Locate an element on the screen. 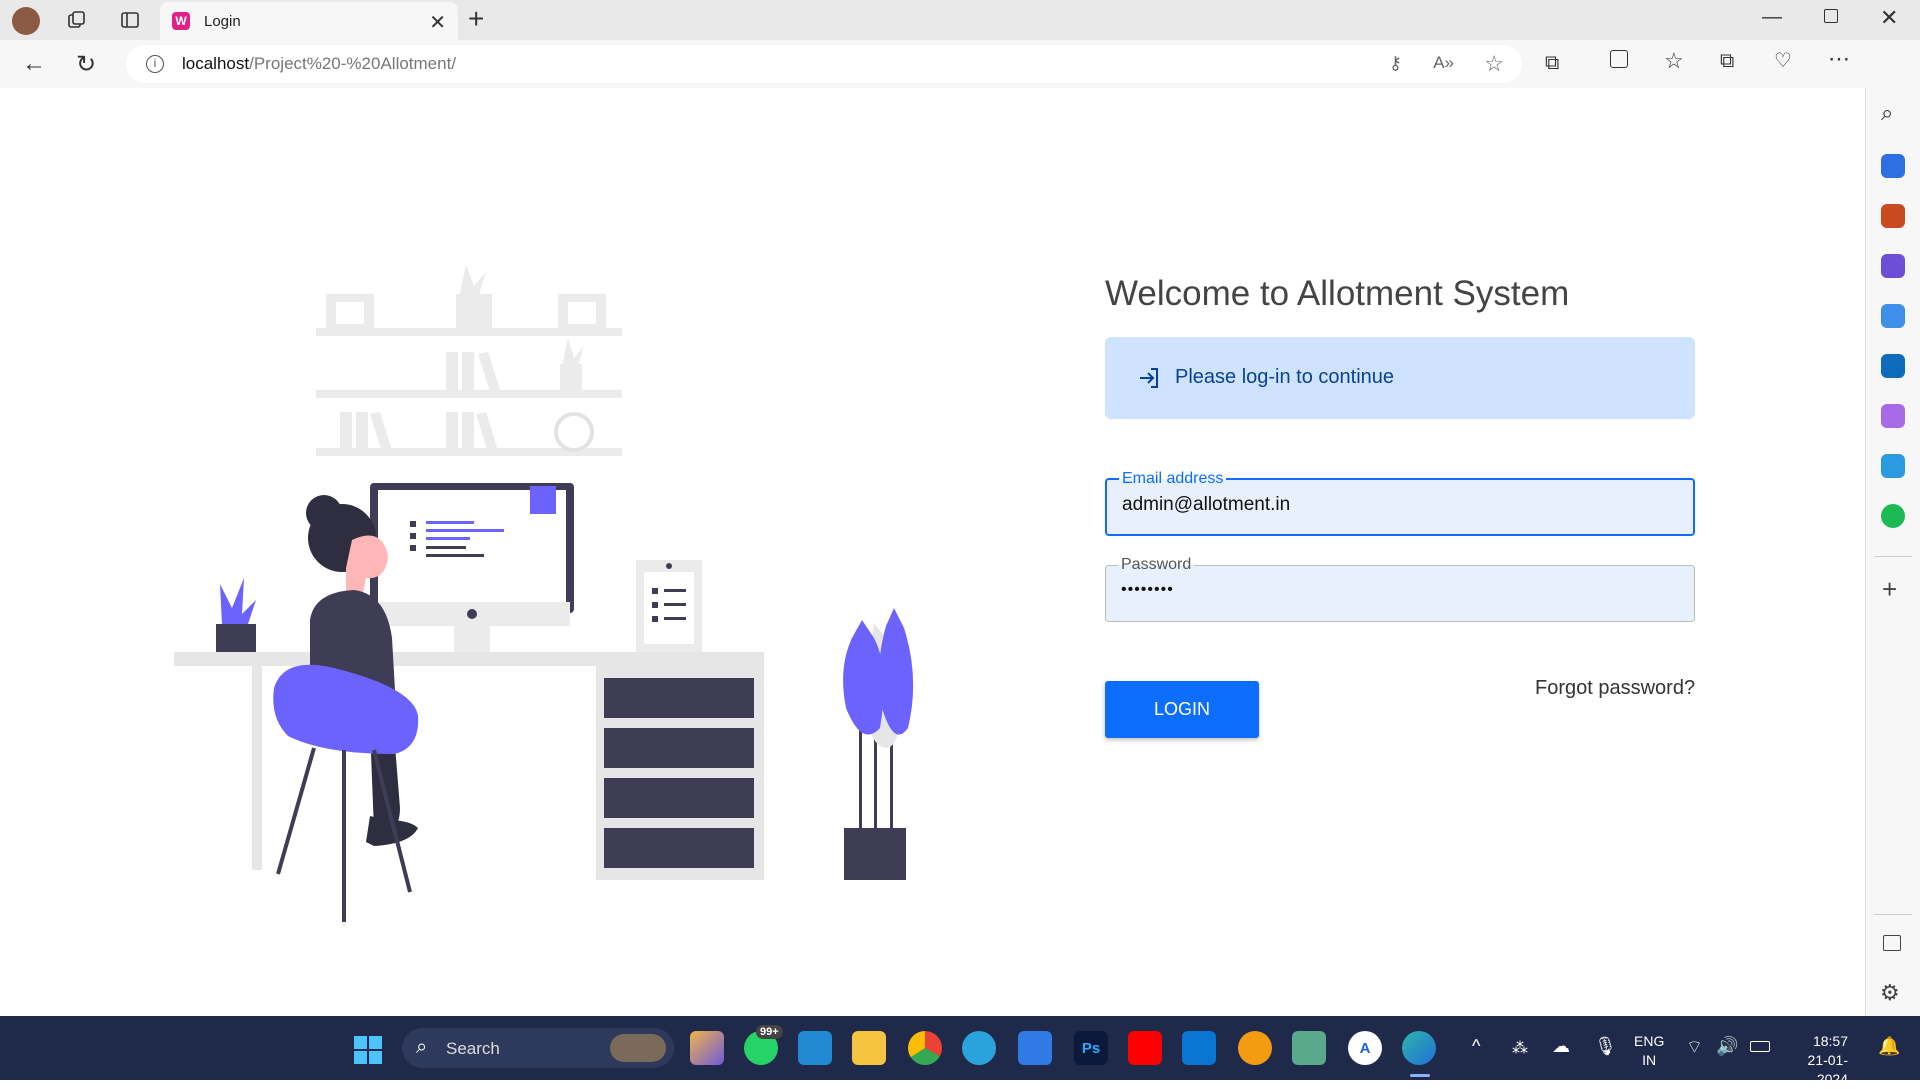 This screenshot has height=1089, width=1920. sidebar-search-icon: ⌕ is located at coordinates (1887, 113).